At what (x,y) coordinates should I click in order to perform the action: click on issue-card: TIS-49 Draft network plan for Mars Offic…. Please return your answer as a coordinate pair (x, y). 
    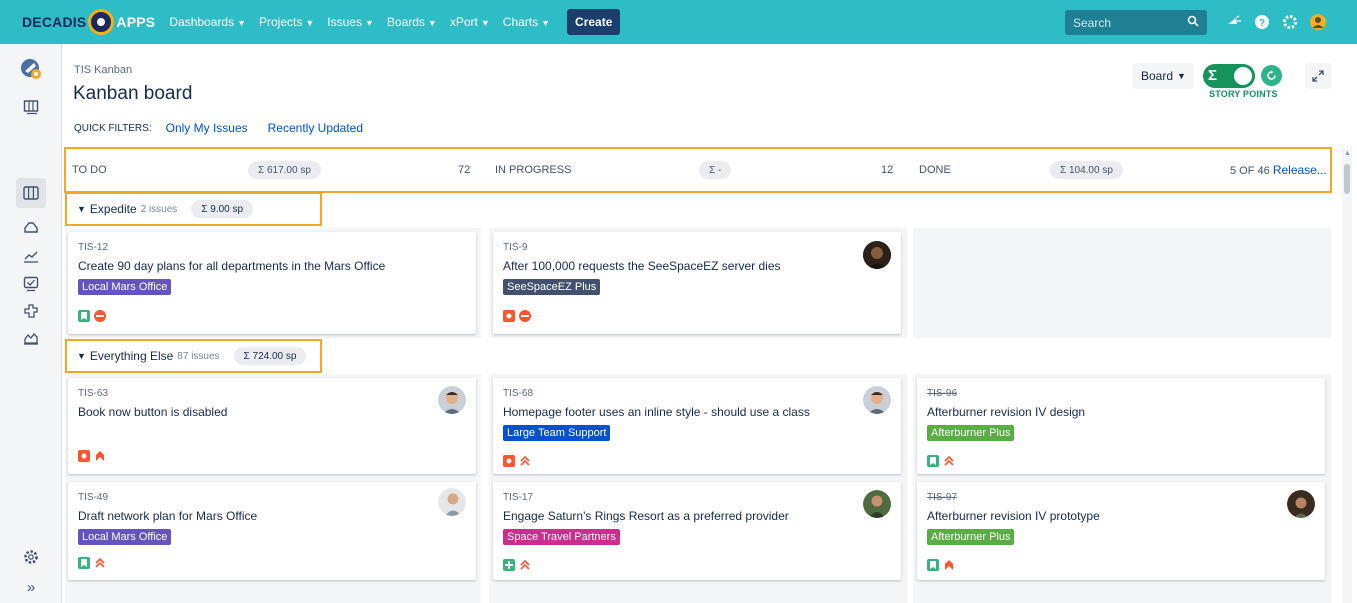
    Looking at the image, I should click on (272, 531).